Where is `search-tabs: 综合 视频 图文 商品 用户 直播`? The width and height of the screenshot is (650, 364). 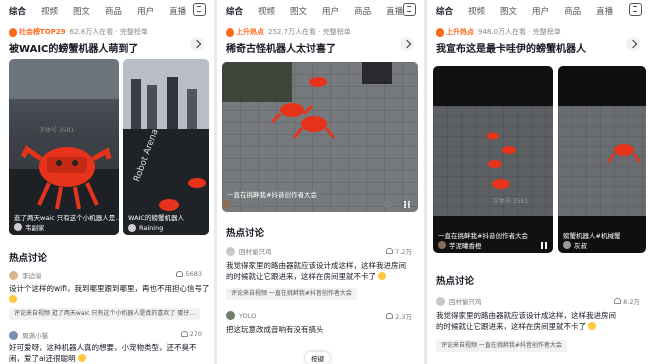
search-tabs: 综合 视频 图文 商品 用户 直播 is located at coordinates (107, 10).